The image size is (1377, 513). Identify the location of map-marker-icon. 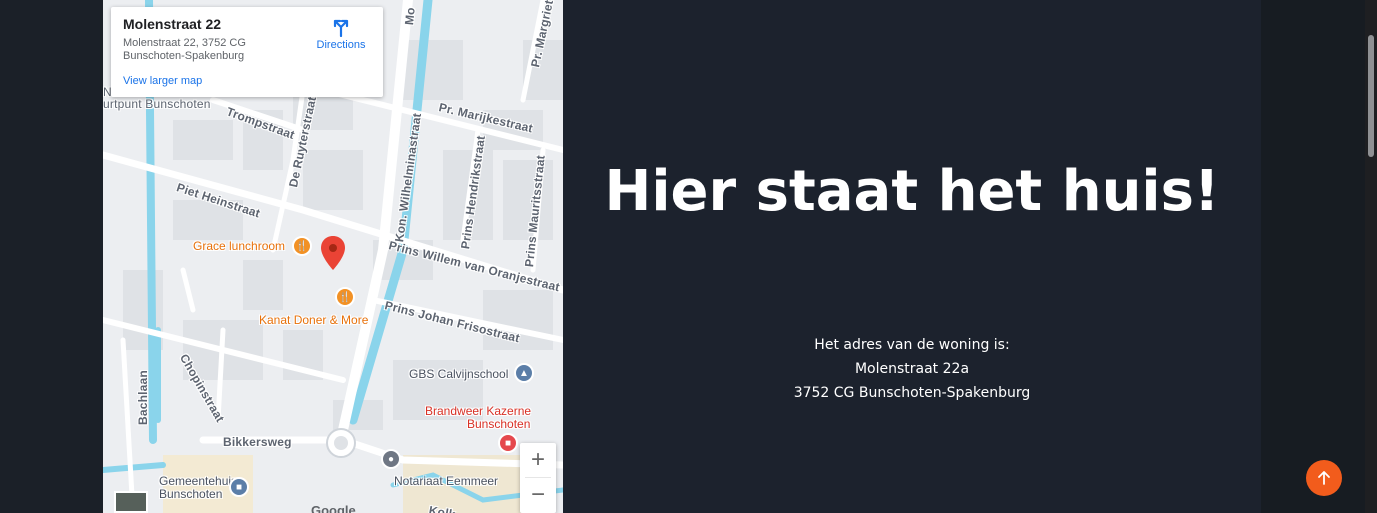
(333, 253).